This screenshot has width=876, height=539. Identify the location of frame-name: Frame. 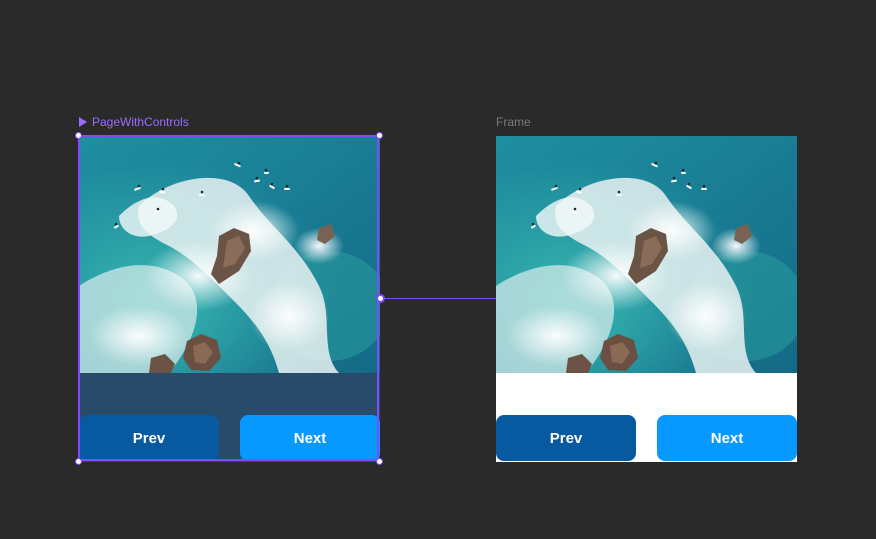
(513, 122).